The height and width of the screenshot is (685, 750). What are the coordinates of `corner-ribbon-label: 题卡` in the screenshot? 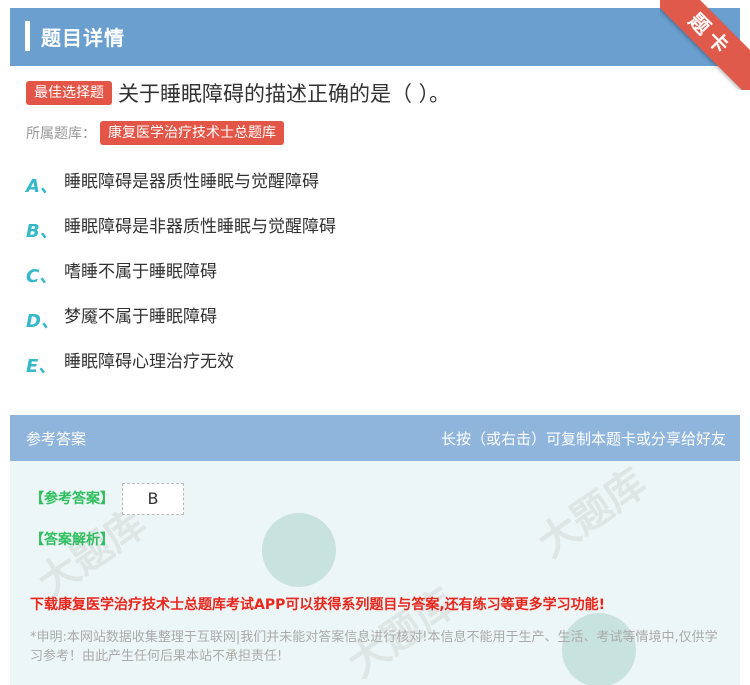 It's located at (705, 45).